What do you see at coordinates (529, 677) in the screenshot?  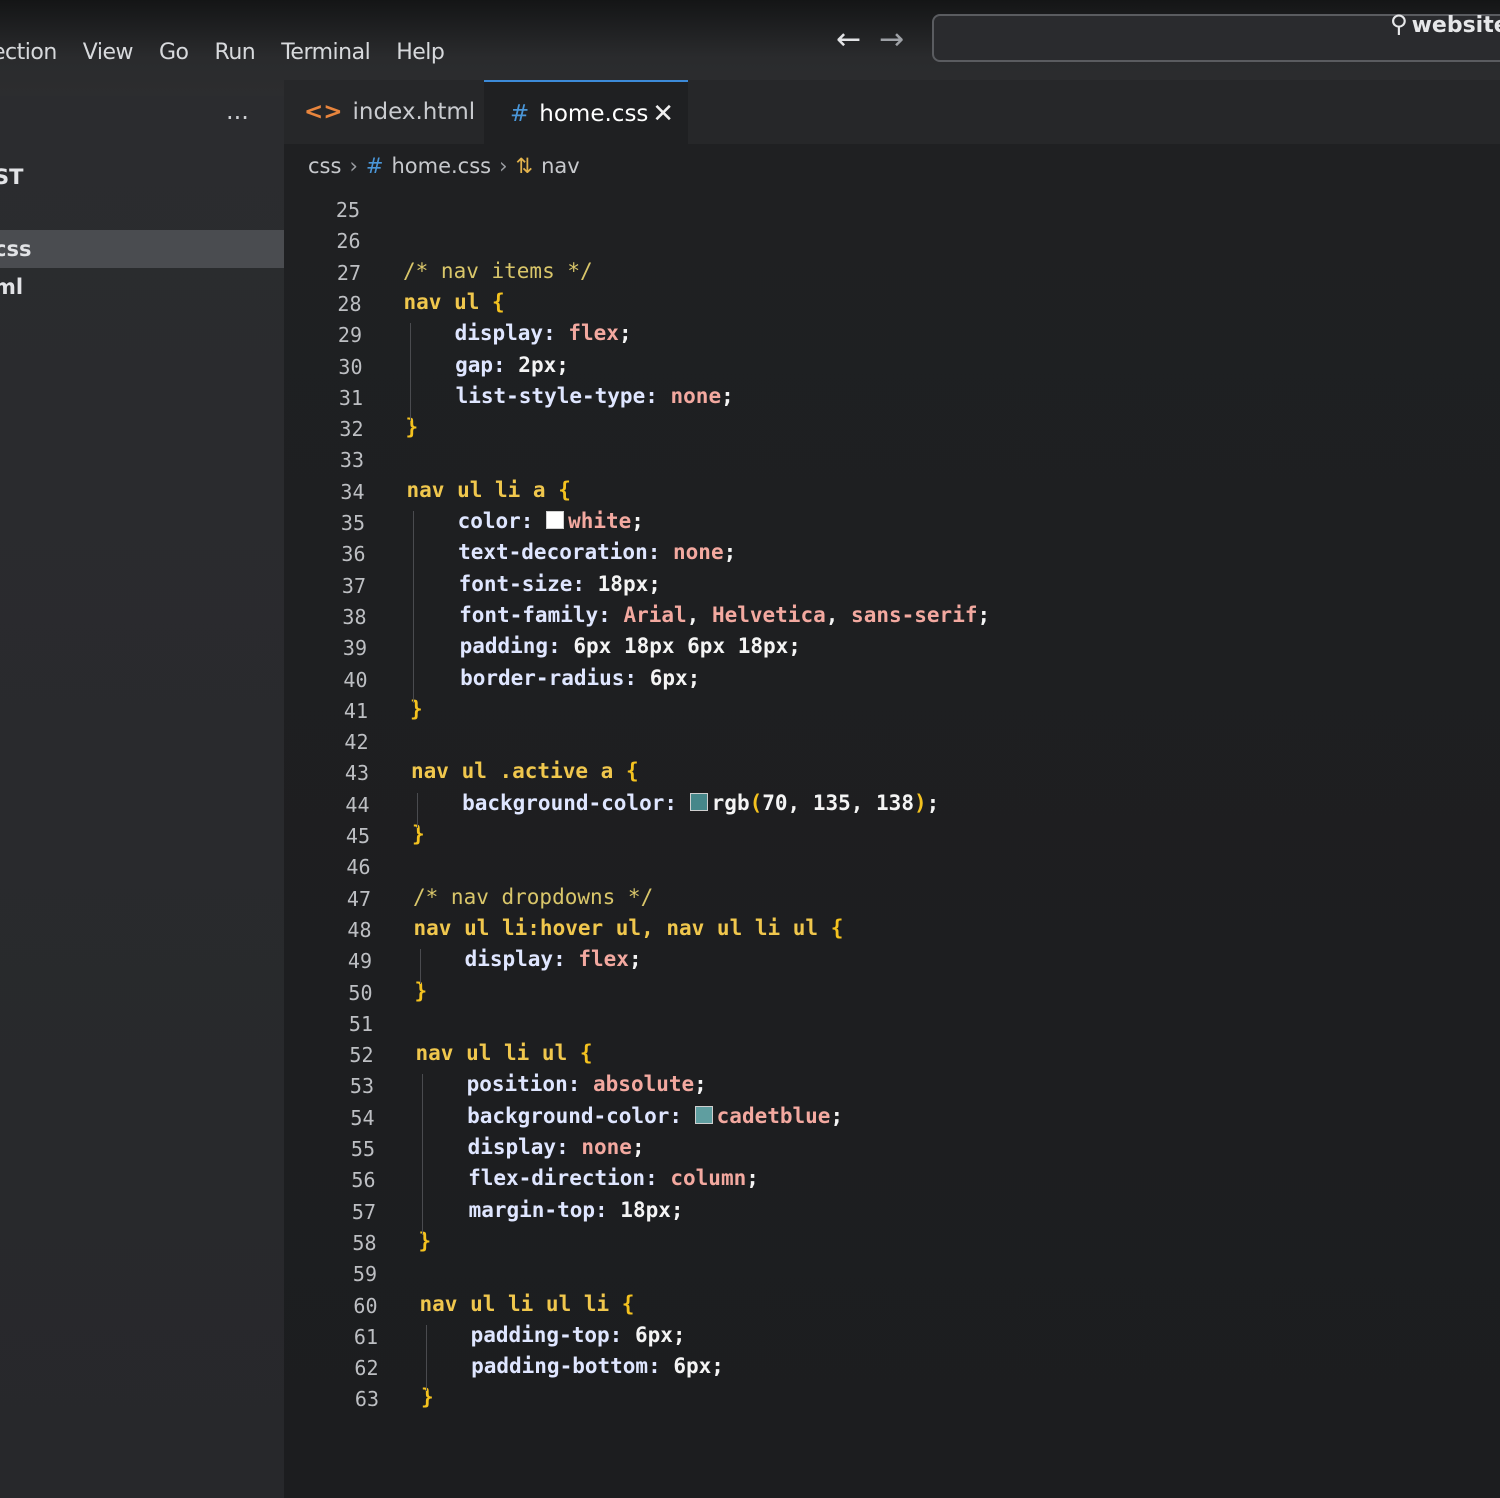 I see `code-token: border-radius:` at bounding box center [529, 677].